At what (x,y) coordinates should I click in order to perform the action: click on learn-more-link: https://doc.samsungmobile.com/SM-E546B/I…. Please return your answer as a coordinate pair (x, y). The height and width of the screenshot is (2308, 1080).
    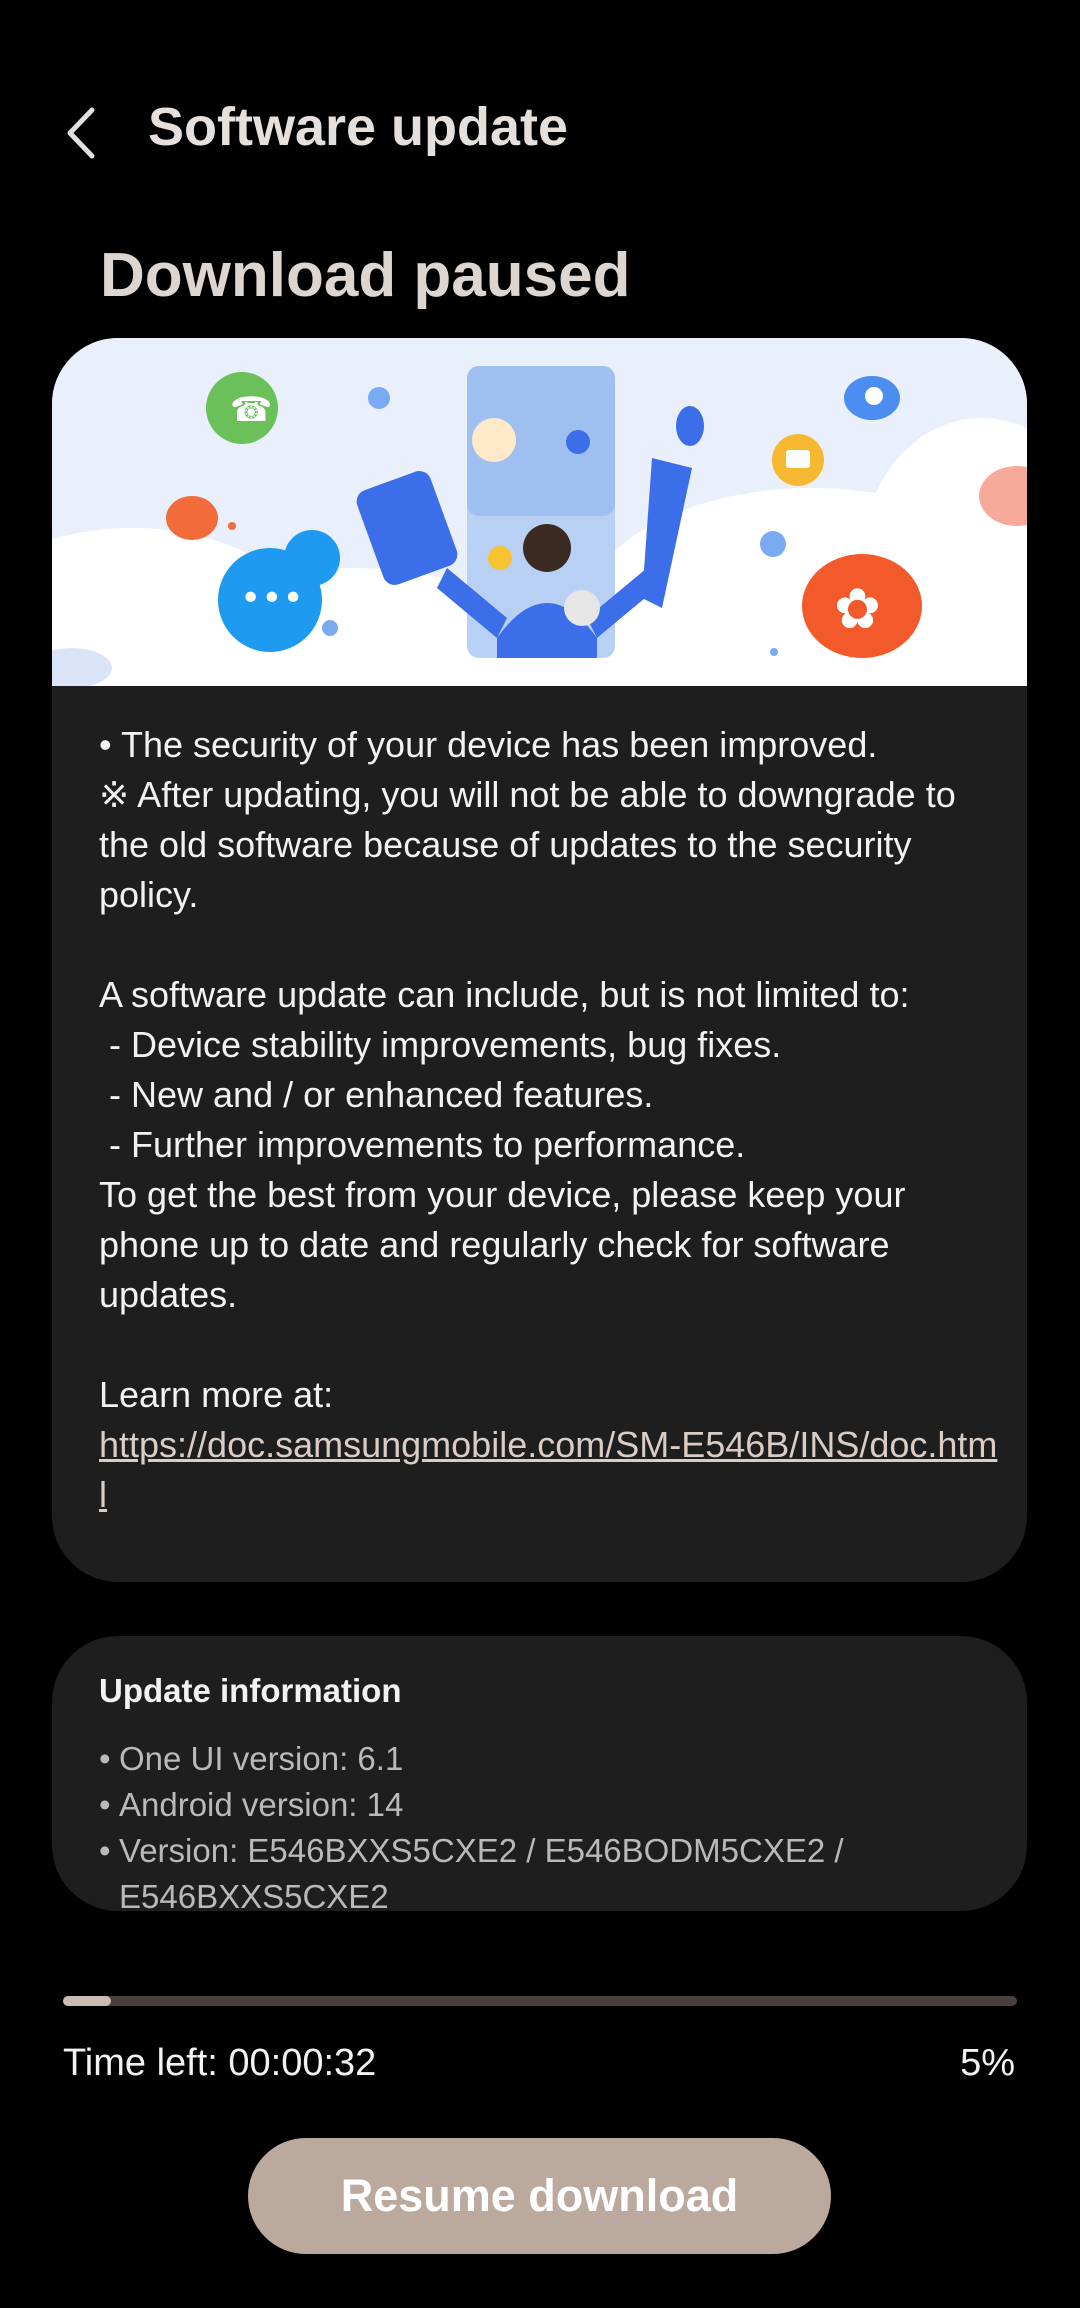
    Looking at the image, I should click on (548, 1469).